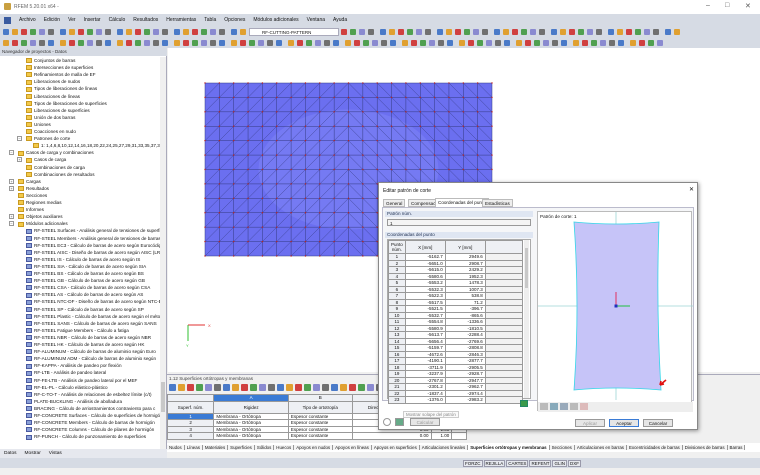 Image resolution: width=760 pixels, height=475 pixels. I want to click on points-scrollbar, so click(526, 319).